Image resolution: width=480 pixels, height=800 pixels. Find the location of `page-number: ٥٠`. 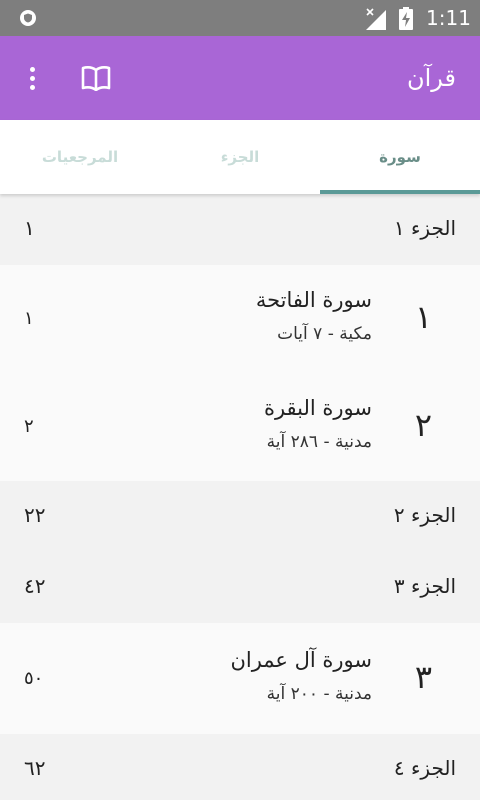

page-number: ٥٠ is located at coordinates (34, 678).